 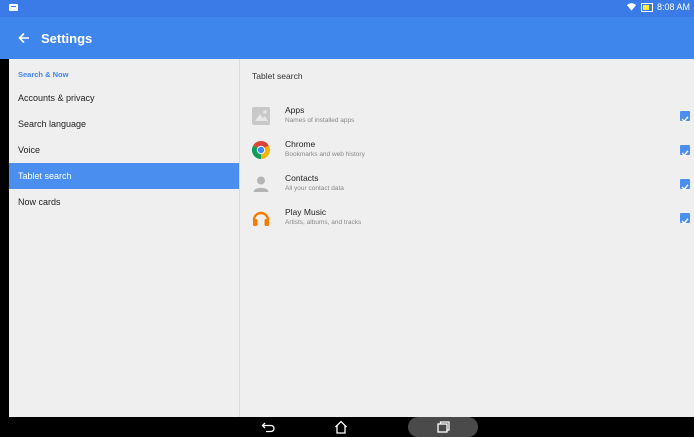 What do you see at coordinates (43, 74) in the screenshot?
I see `sidebar-section-header: Search & Now` at bounding box center [43, 74].